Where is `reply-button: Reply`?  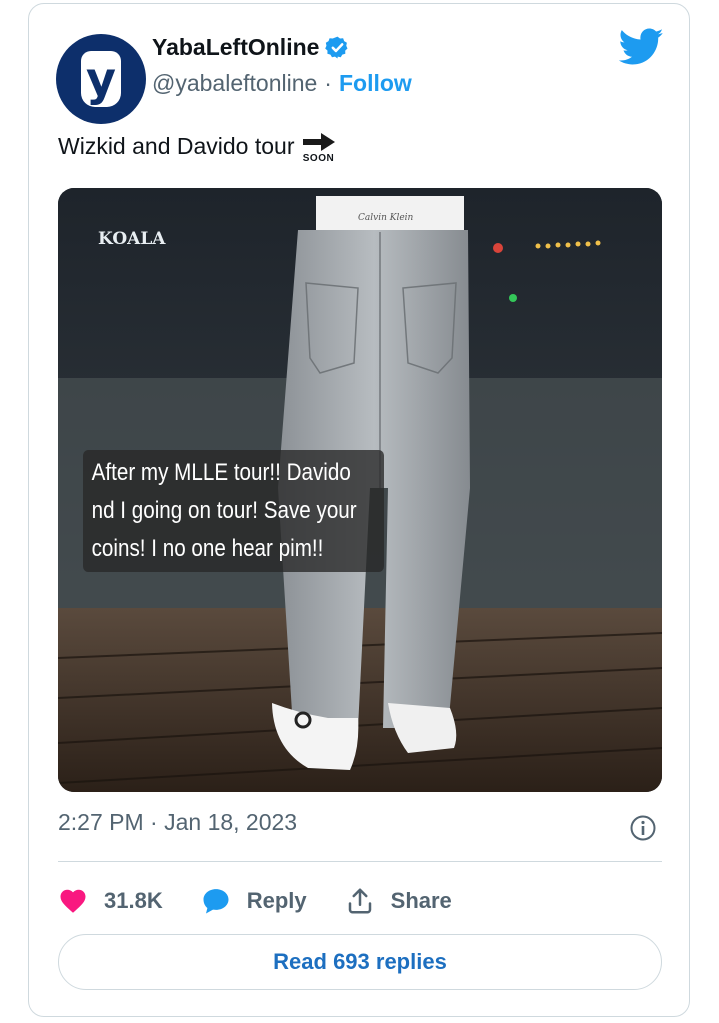
reply-button: Reply is located at coordinates (254, 901).